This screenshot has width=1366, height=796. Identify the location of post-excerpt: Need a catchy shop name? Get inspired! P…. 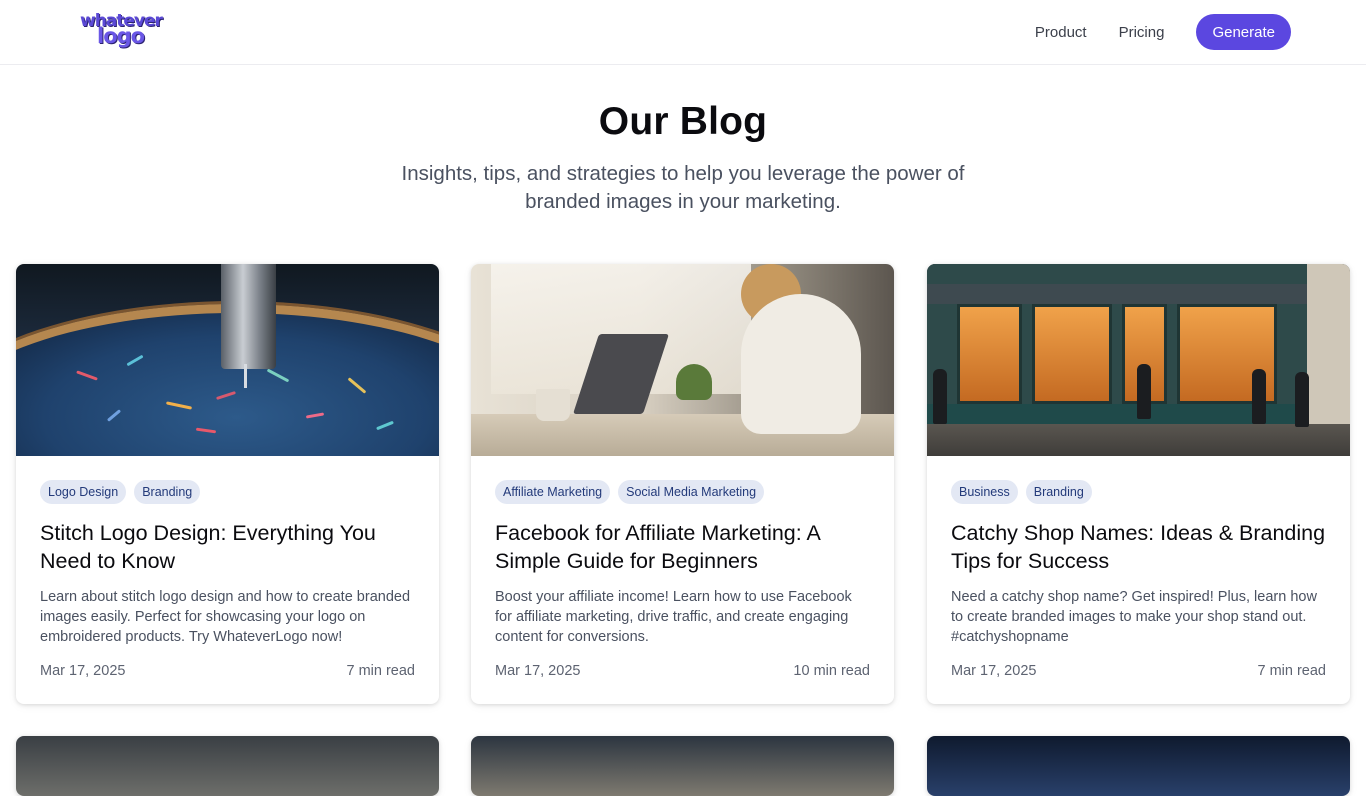
(1134, 617).